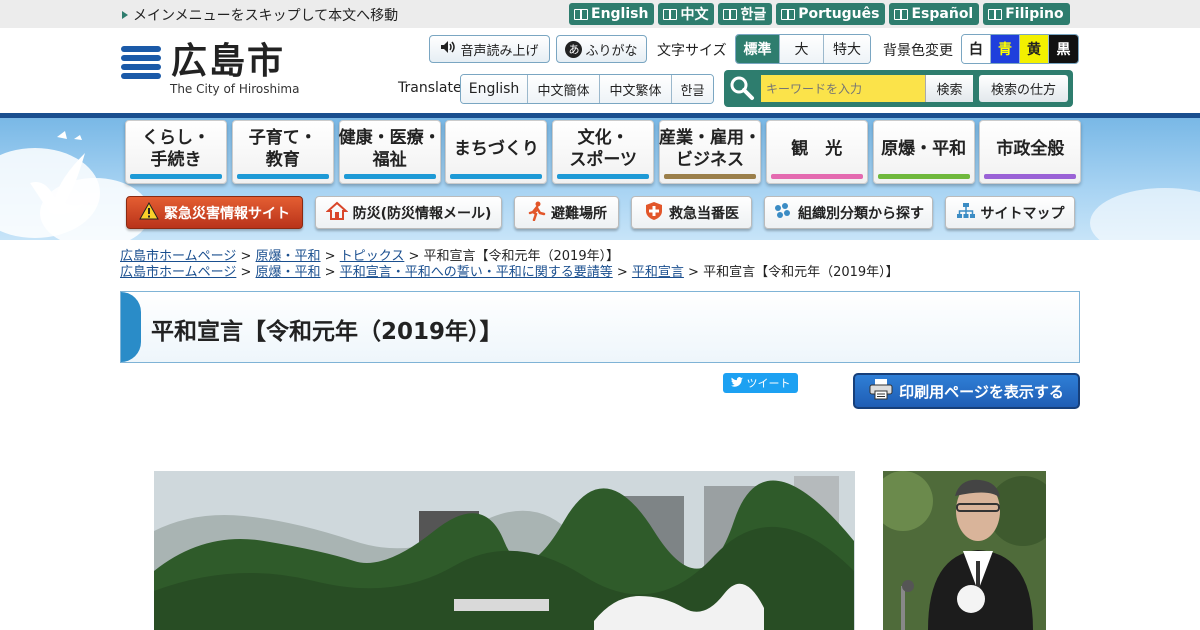  I want to click on language-links: English 中文 한글 Português Español Filipino, so click(819, 14).